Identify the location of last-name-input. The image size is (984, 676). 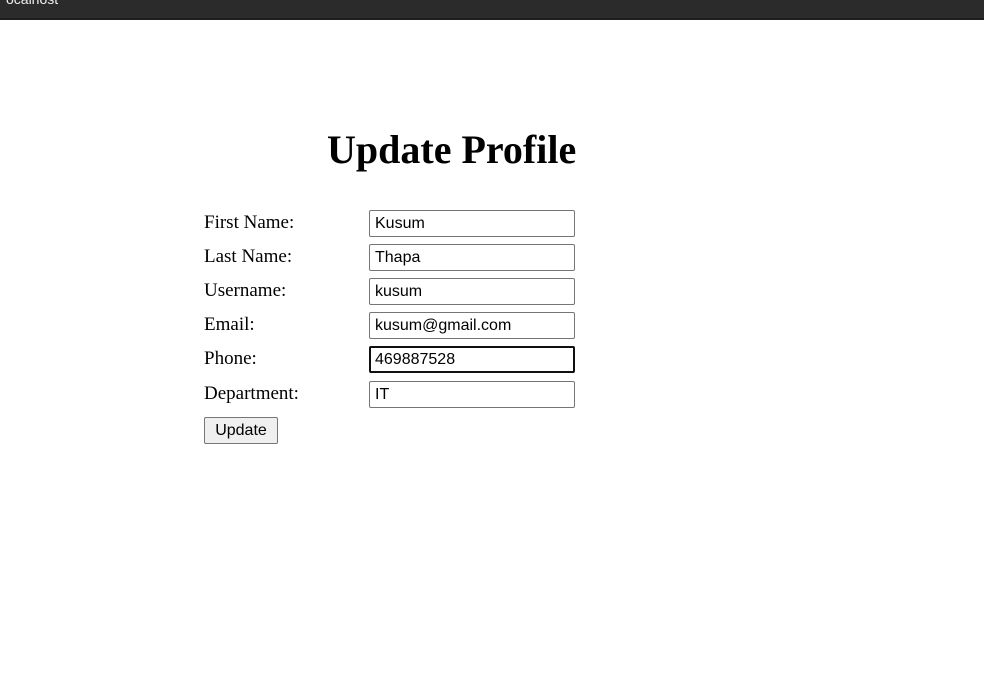
(472, 257).